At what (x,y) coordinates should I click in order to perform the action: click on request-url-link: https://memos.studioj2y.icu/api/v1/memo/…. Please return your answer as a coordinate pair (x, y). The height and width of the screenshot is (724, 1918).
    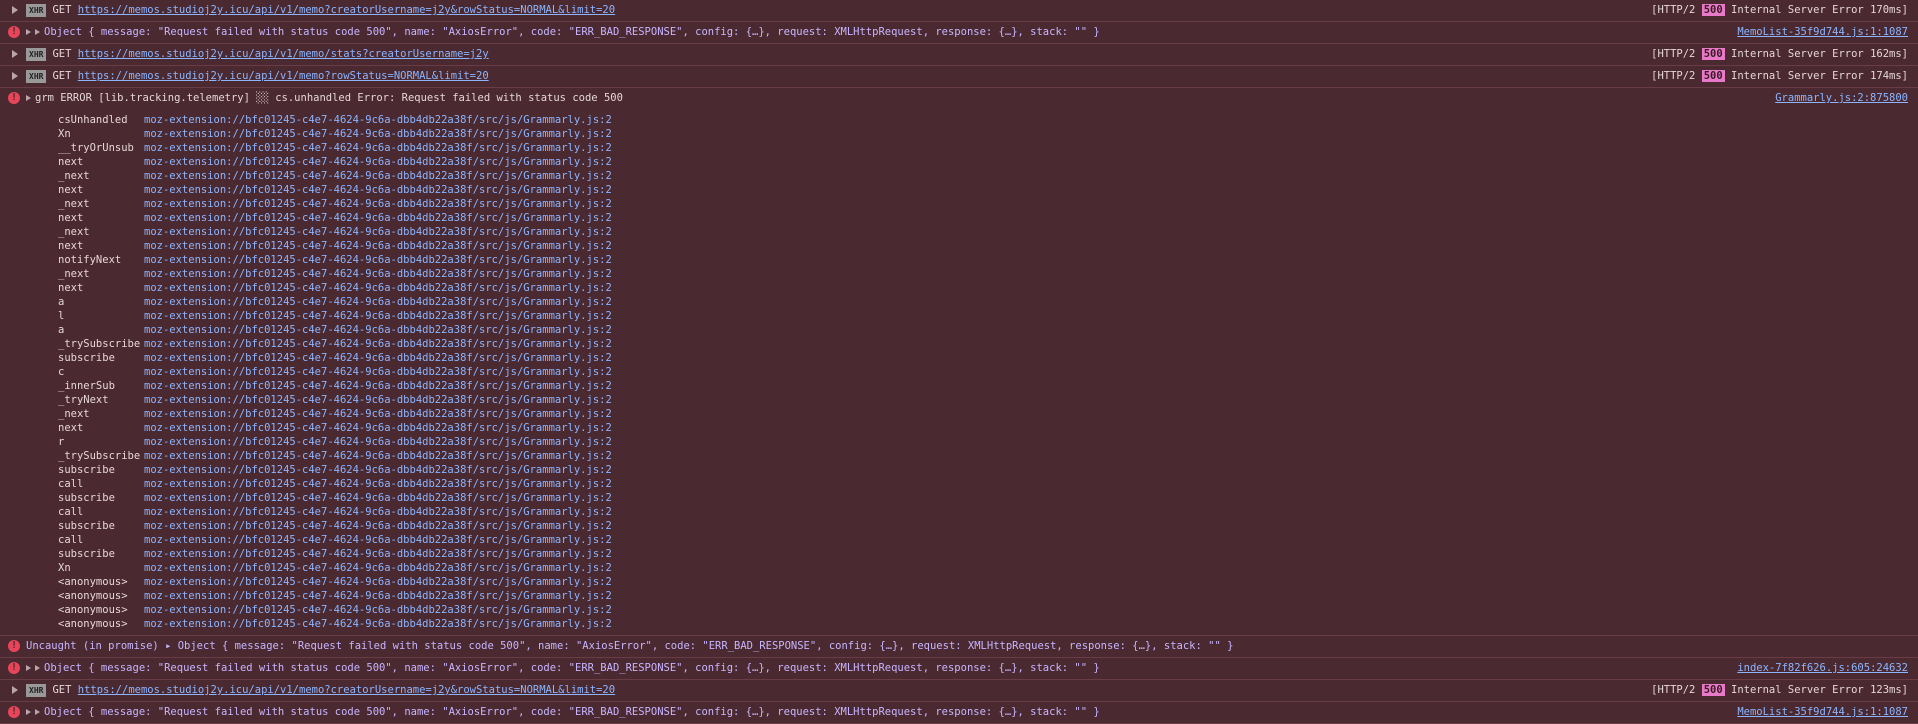
    Looking at the image, I should click on (283, 54).